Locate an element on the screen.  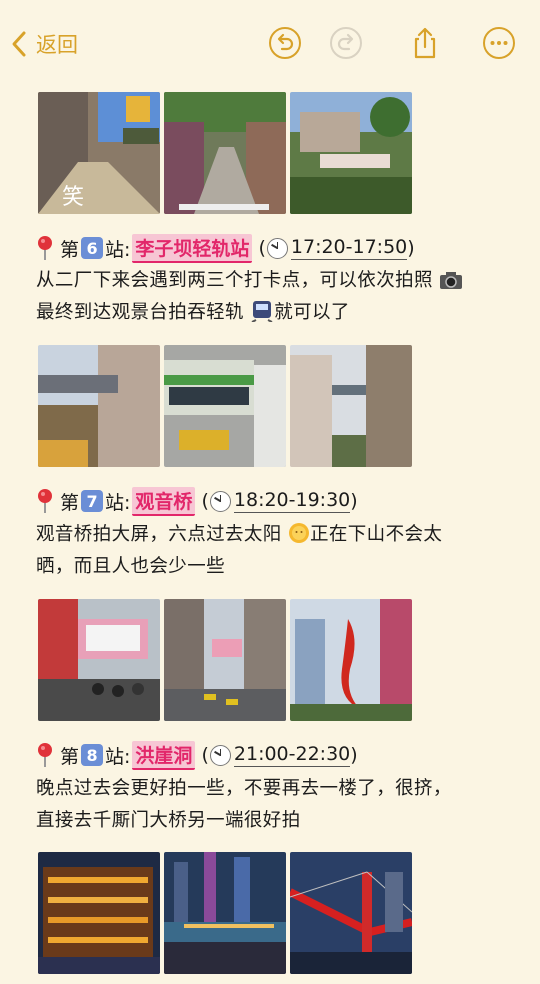
stop-number-badge: 6 is located at coordinates (92, 248).